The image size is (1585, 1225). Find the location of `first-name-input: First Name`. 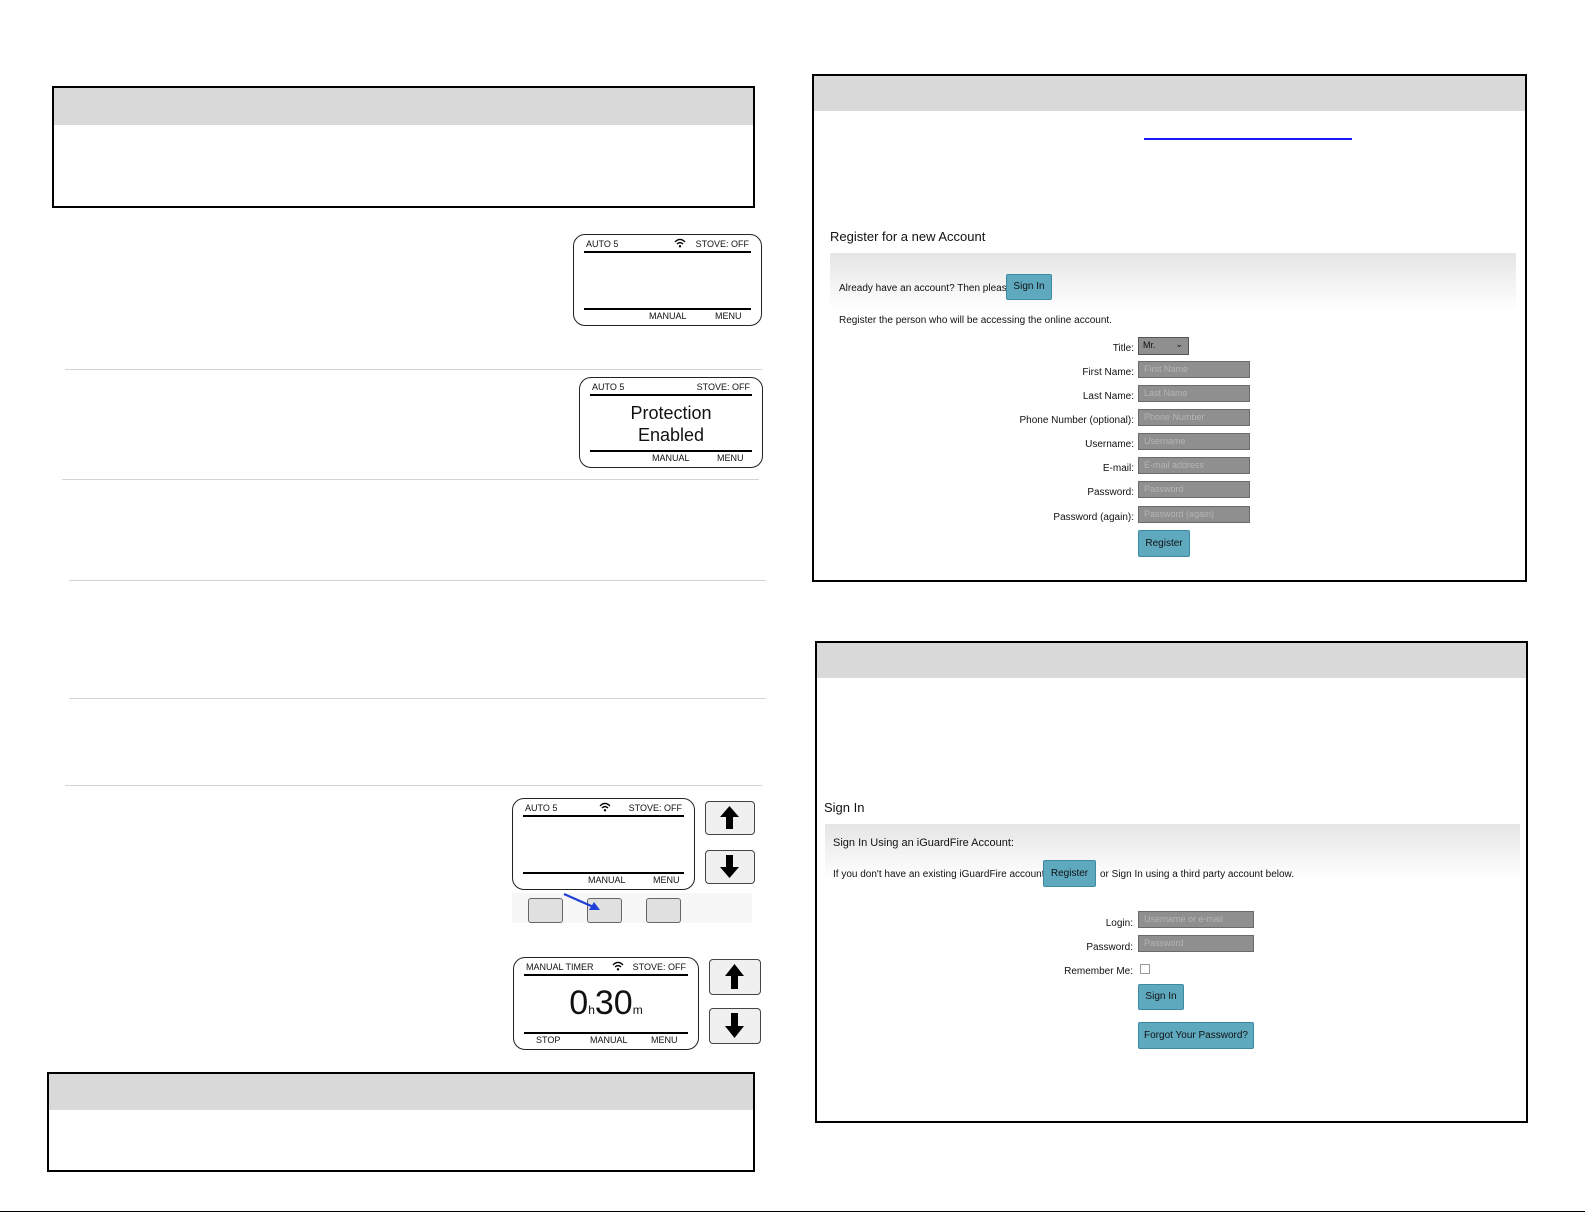

first-name-input: First Name is located at coordinates (1194, 369).